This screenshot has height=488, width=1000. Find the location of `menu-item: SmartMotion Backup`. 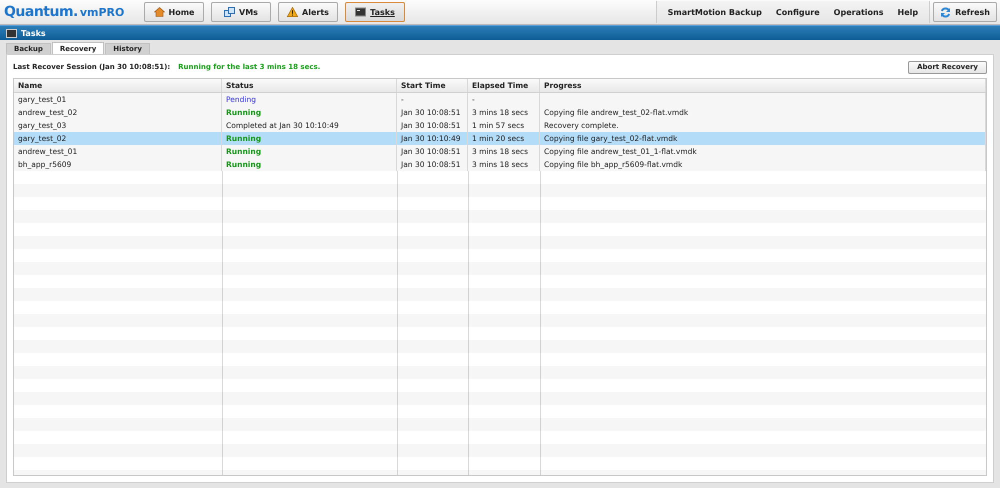

menu-item: SmartMotion Backup is located at coordinates (714, 12).